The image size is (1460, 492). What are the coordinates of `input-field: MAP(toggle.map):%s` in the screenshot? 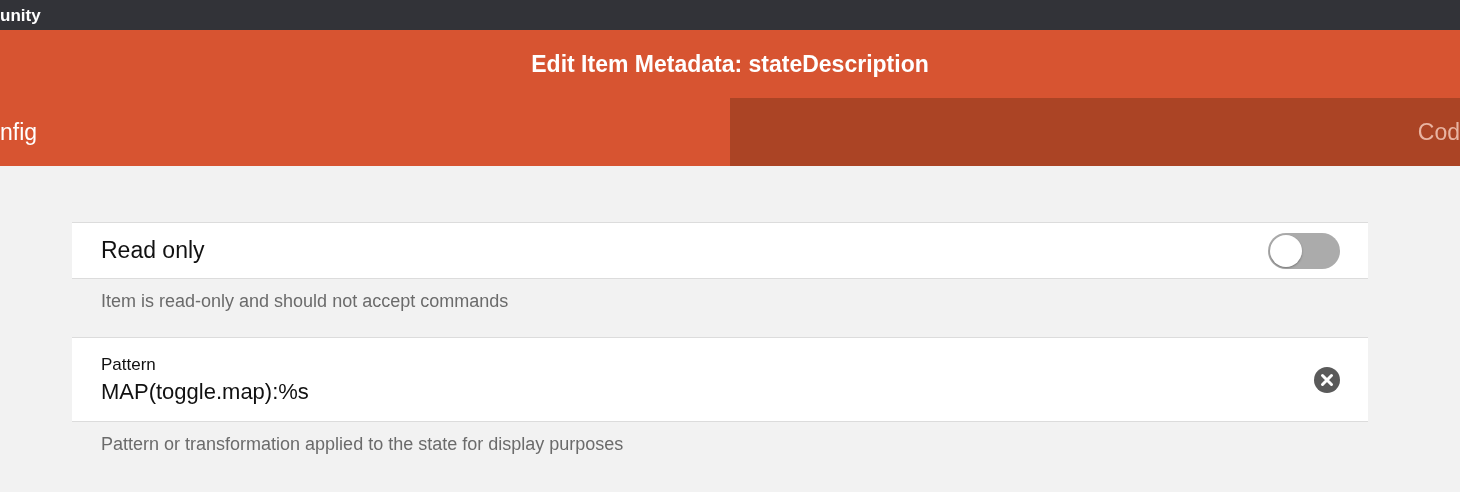 It's located at (707, 391).